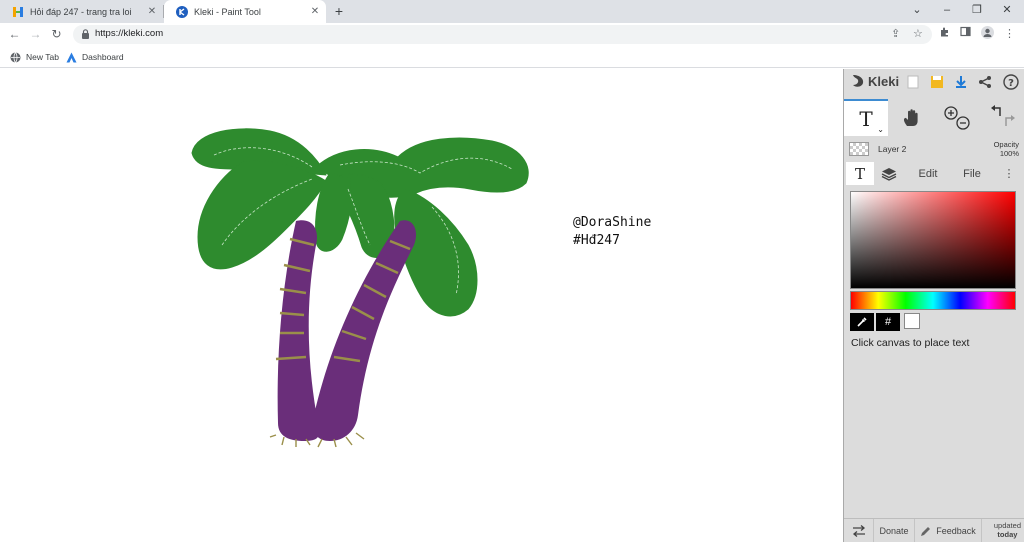 The width and height of the screenshot is (1024, 542). I want to click on zoom-icon, so click(957, 117).